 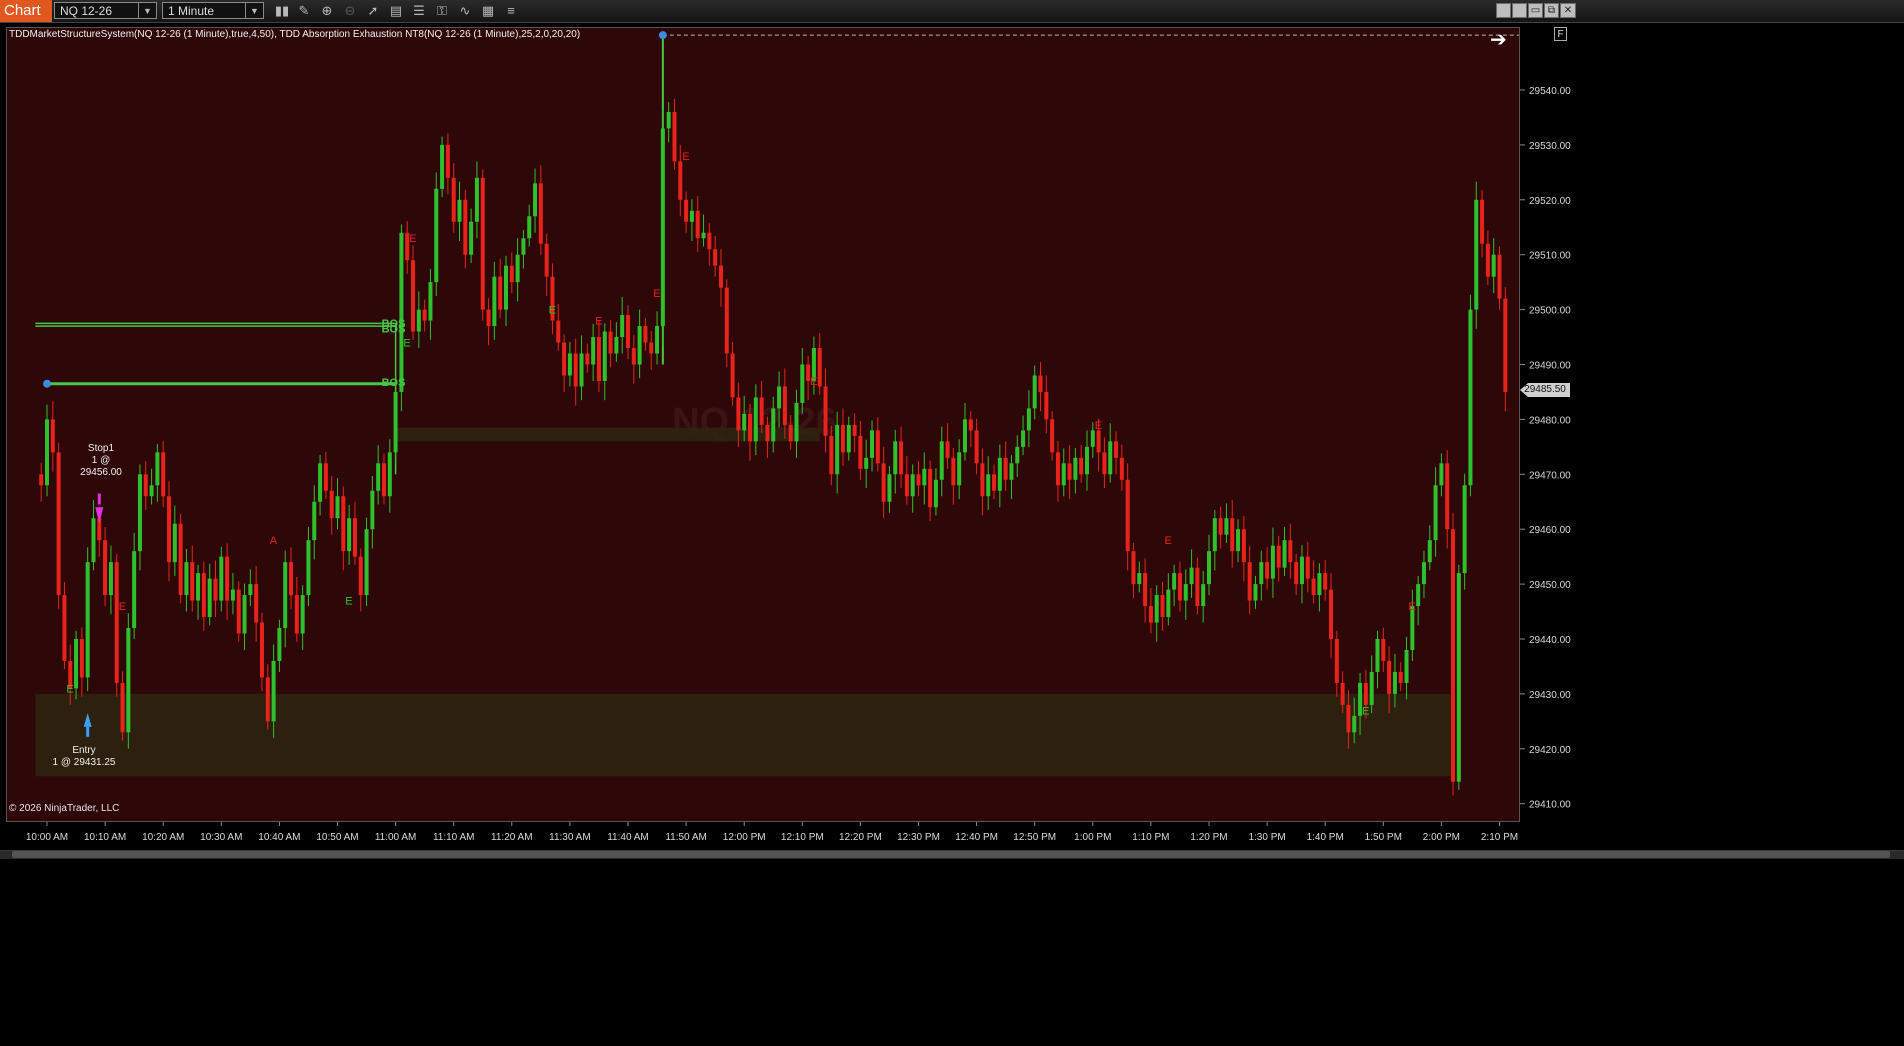 I want to click on entry-detail: 1 @ 29431.25, so click(x=84, y=762).